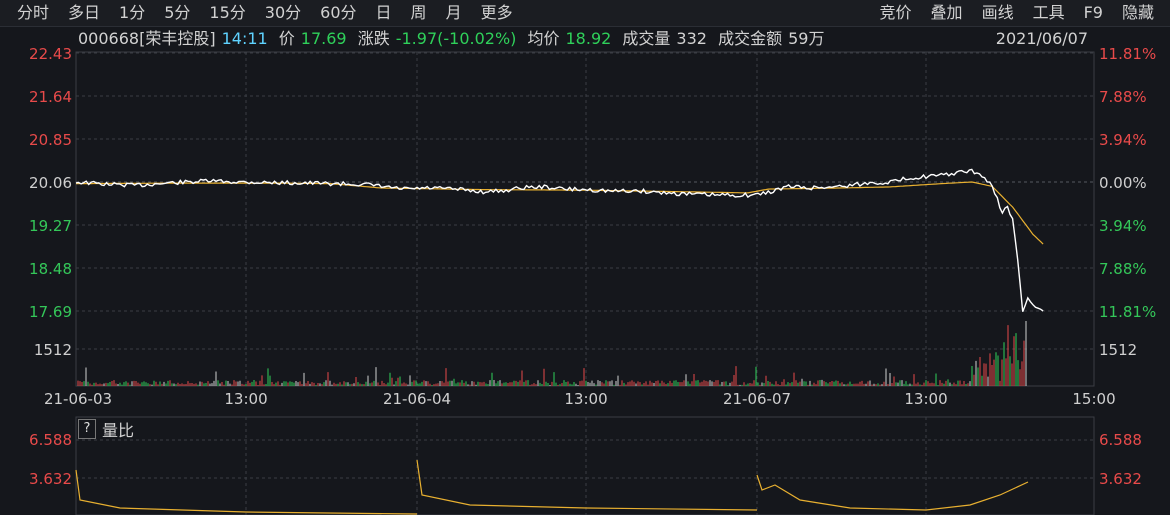 The height and width of the screenshot is (515, 1170). I want to click on price-tick: 18.48, so click(50, 269).